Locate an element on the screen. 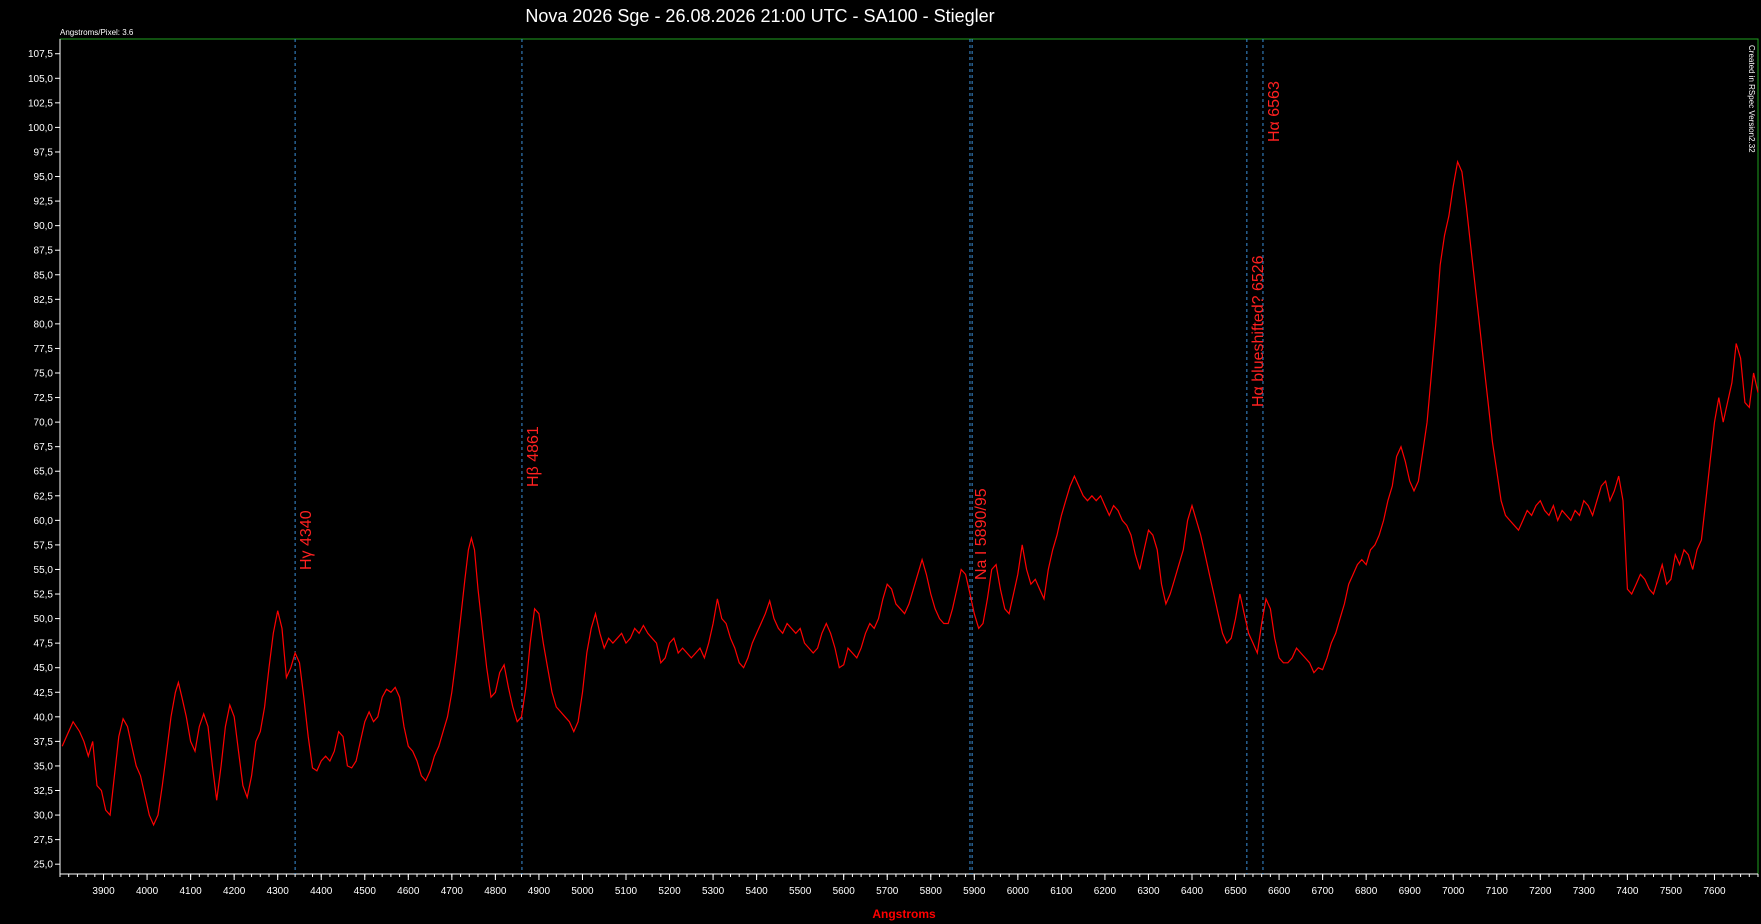 This screenshot has height=924, width=1761. x-tick-label: 5800 is located at coordinates (931, 891).